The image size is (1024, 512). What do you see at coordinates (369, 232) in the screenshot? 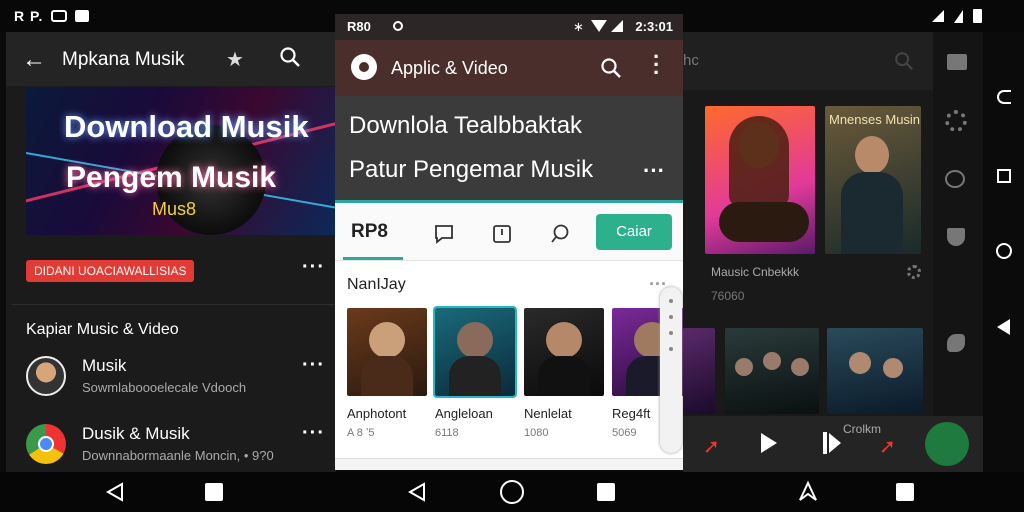
I see `tab-rp8: RP8` at bounding box center [369, 232].